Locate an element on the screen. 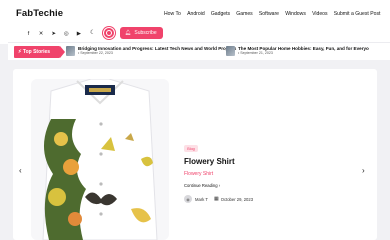  slider-prev-arrow-icon: ‹ is located at coordinates (20, 170).